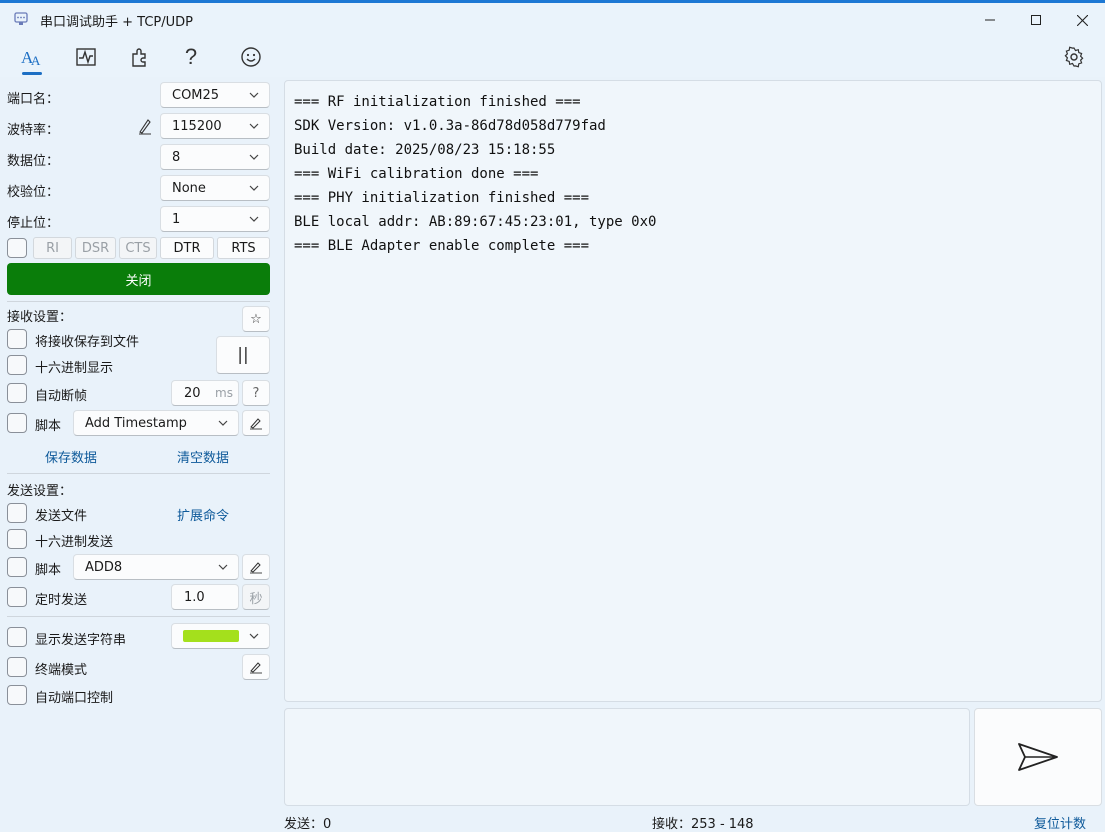 The width and height of the screenshot is (1105, 832). I want to click on toolbar: AA ?, so click(552, 57).